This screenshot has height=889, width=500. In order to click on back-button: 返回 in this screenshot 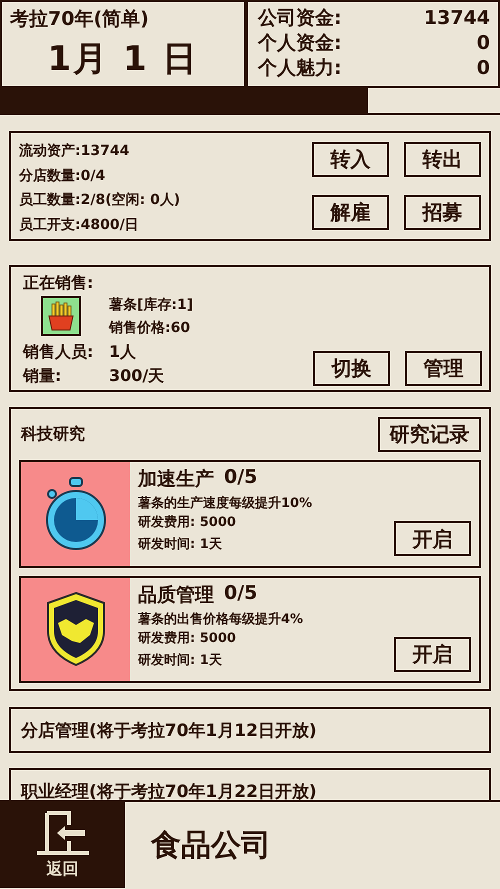, I will do `click(62, 845)`.